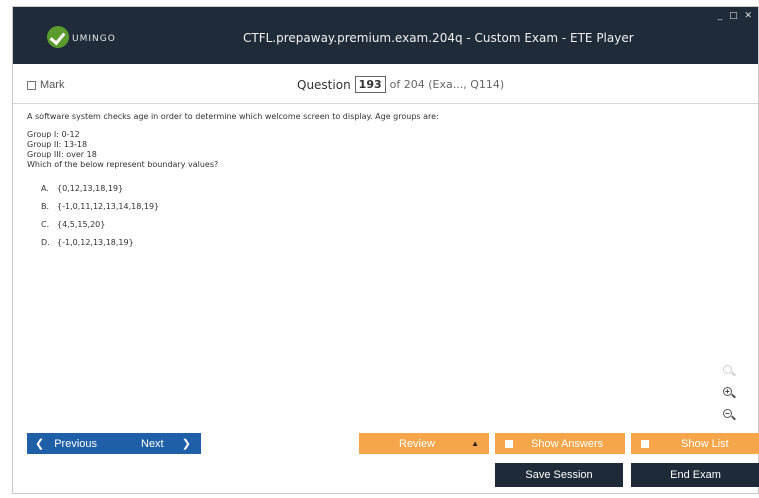 The image size is (759, 498). Describe the element at coordinates (559, 475) in the screenshot. I see `save-session-button: Save Session` at that location.